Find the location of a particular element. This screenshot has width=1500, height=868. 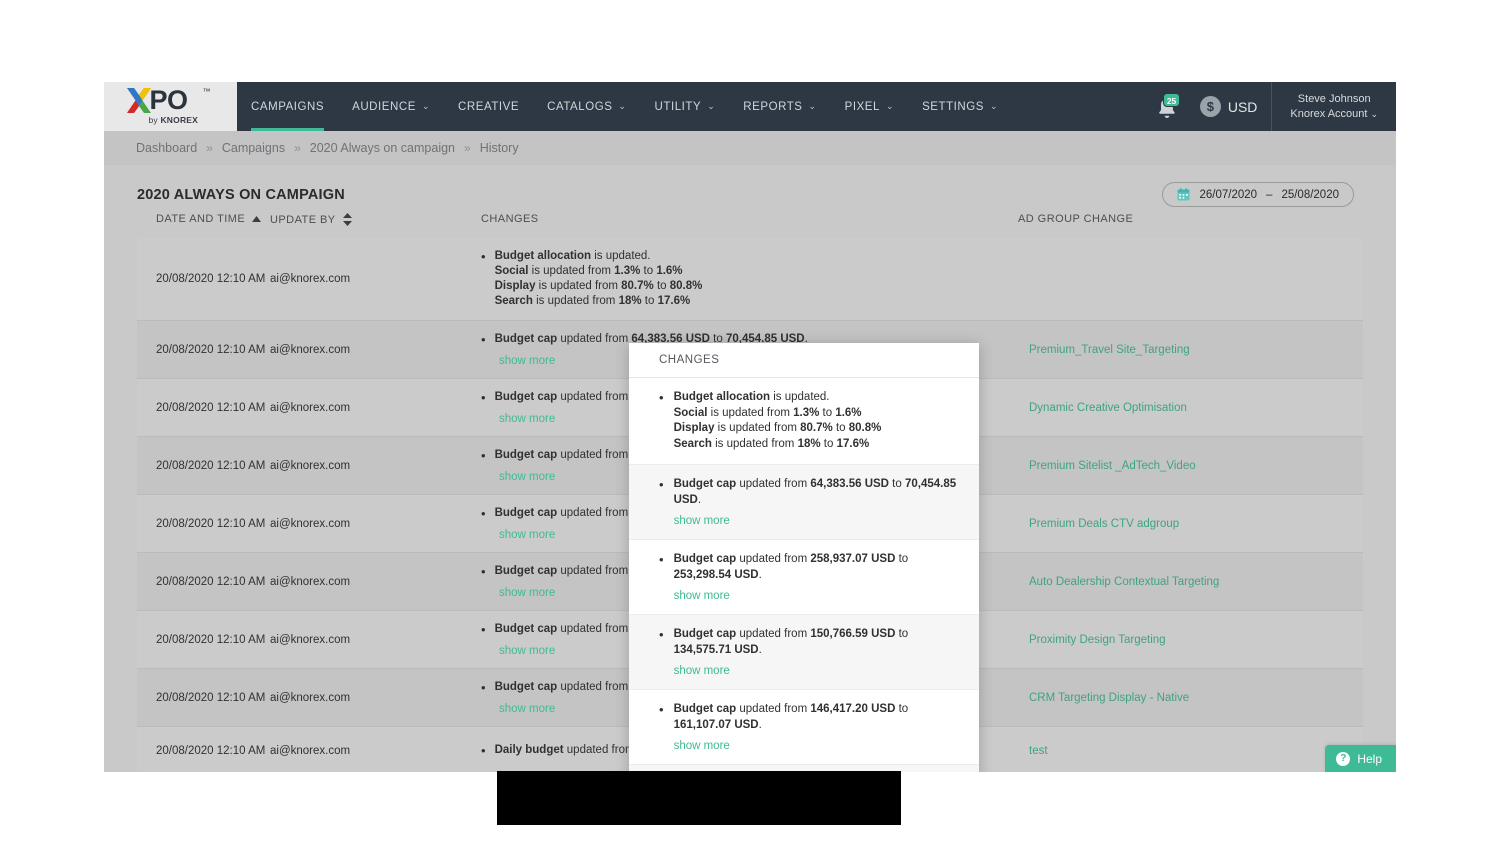

screenshot-mask-artifact is located at coordinates (699, 798).